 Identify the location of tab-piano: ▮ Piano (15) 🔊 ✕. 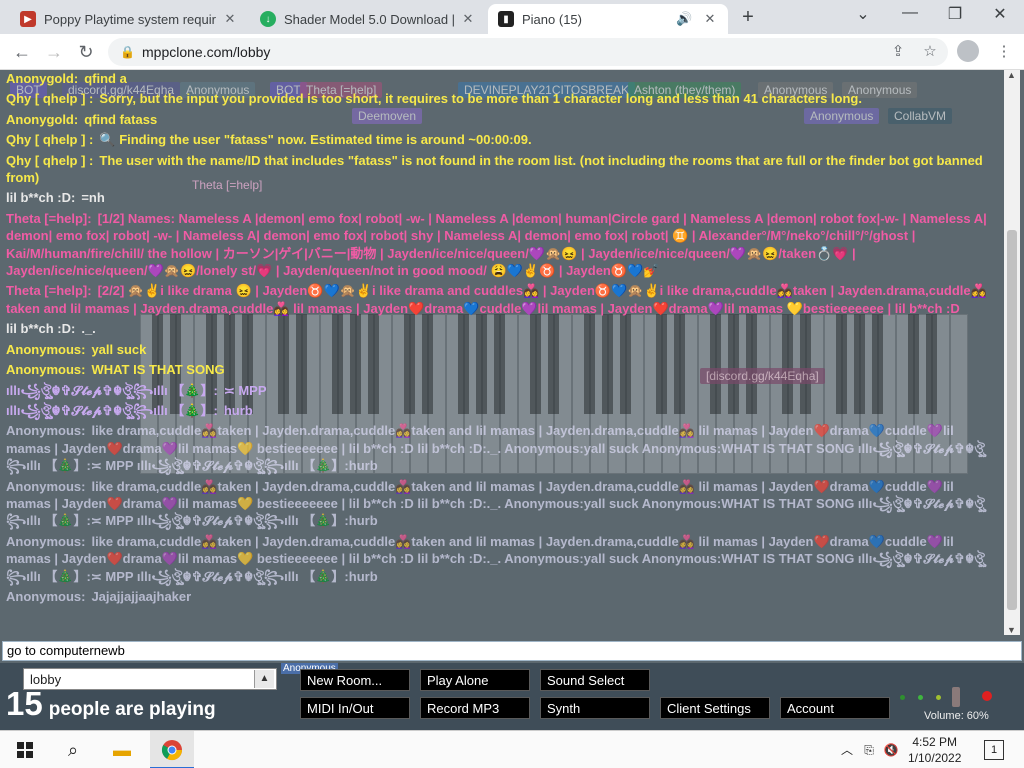
(608, 19).